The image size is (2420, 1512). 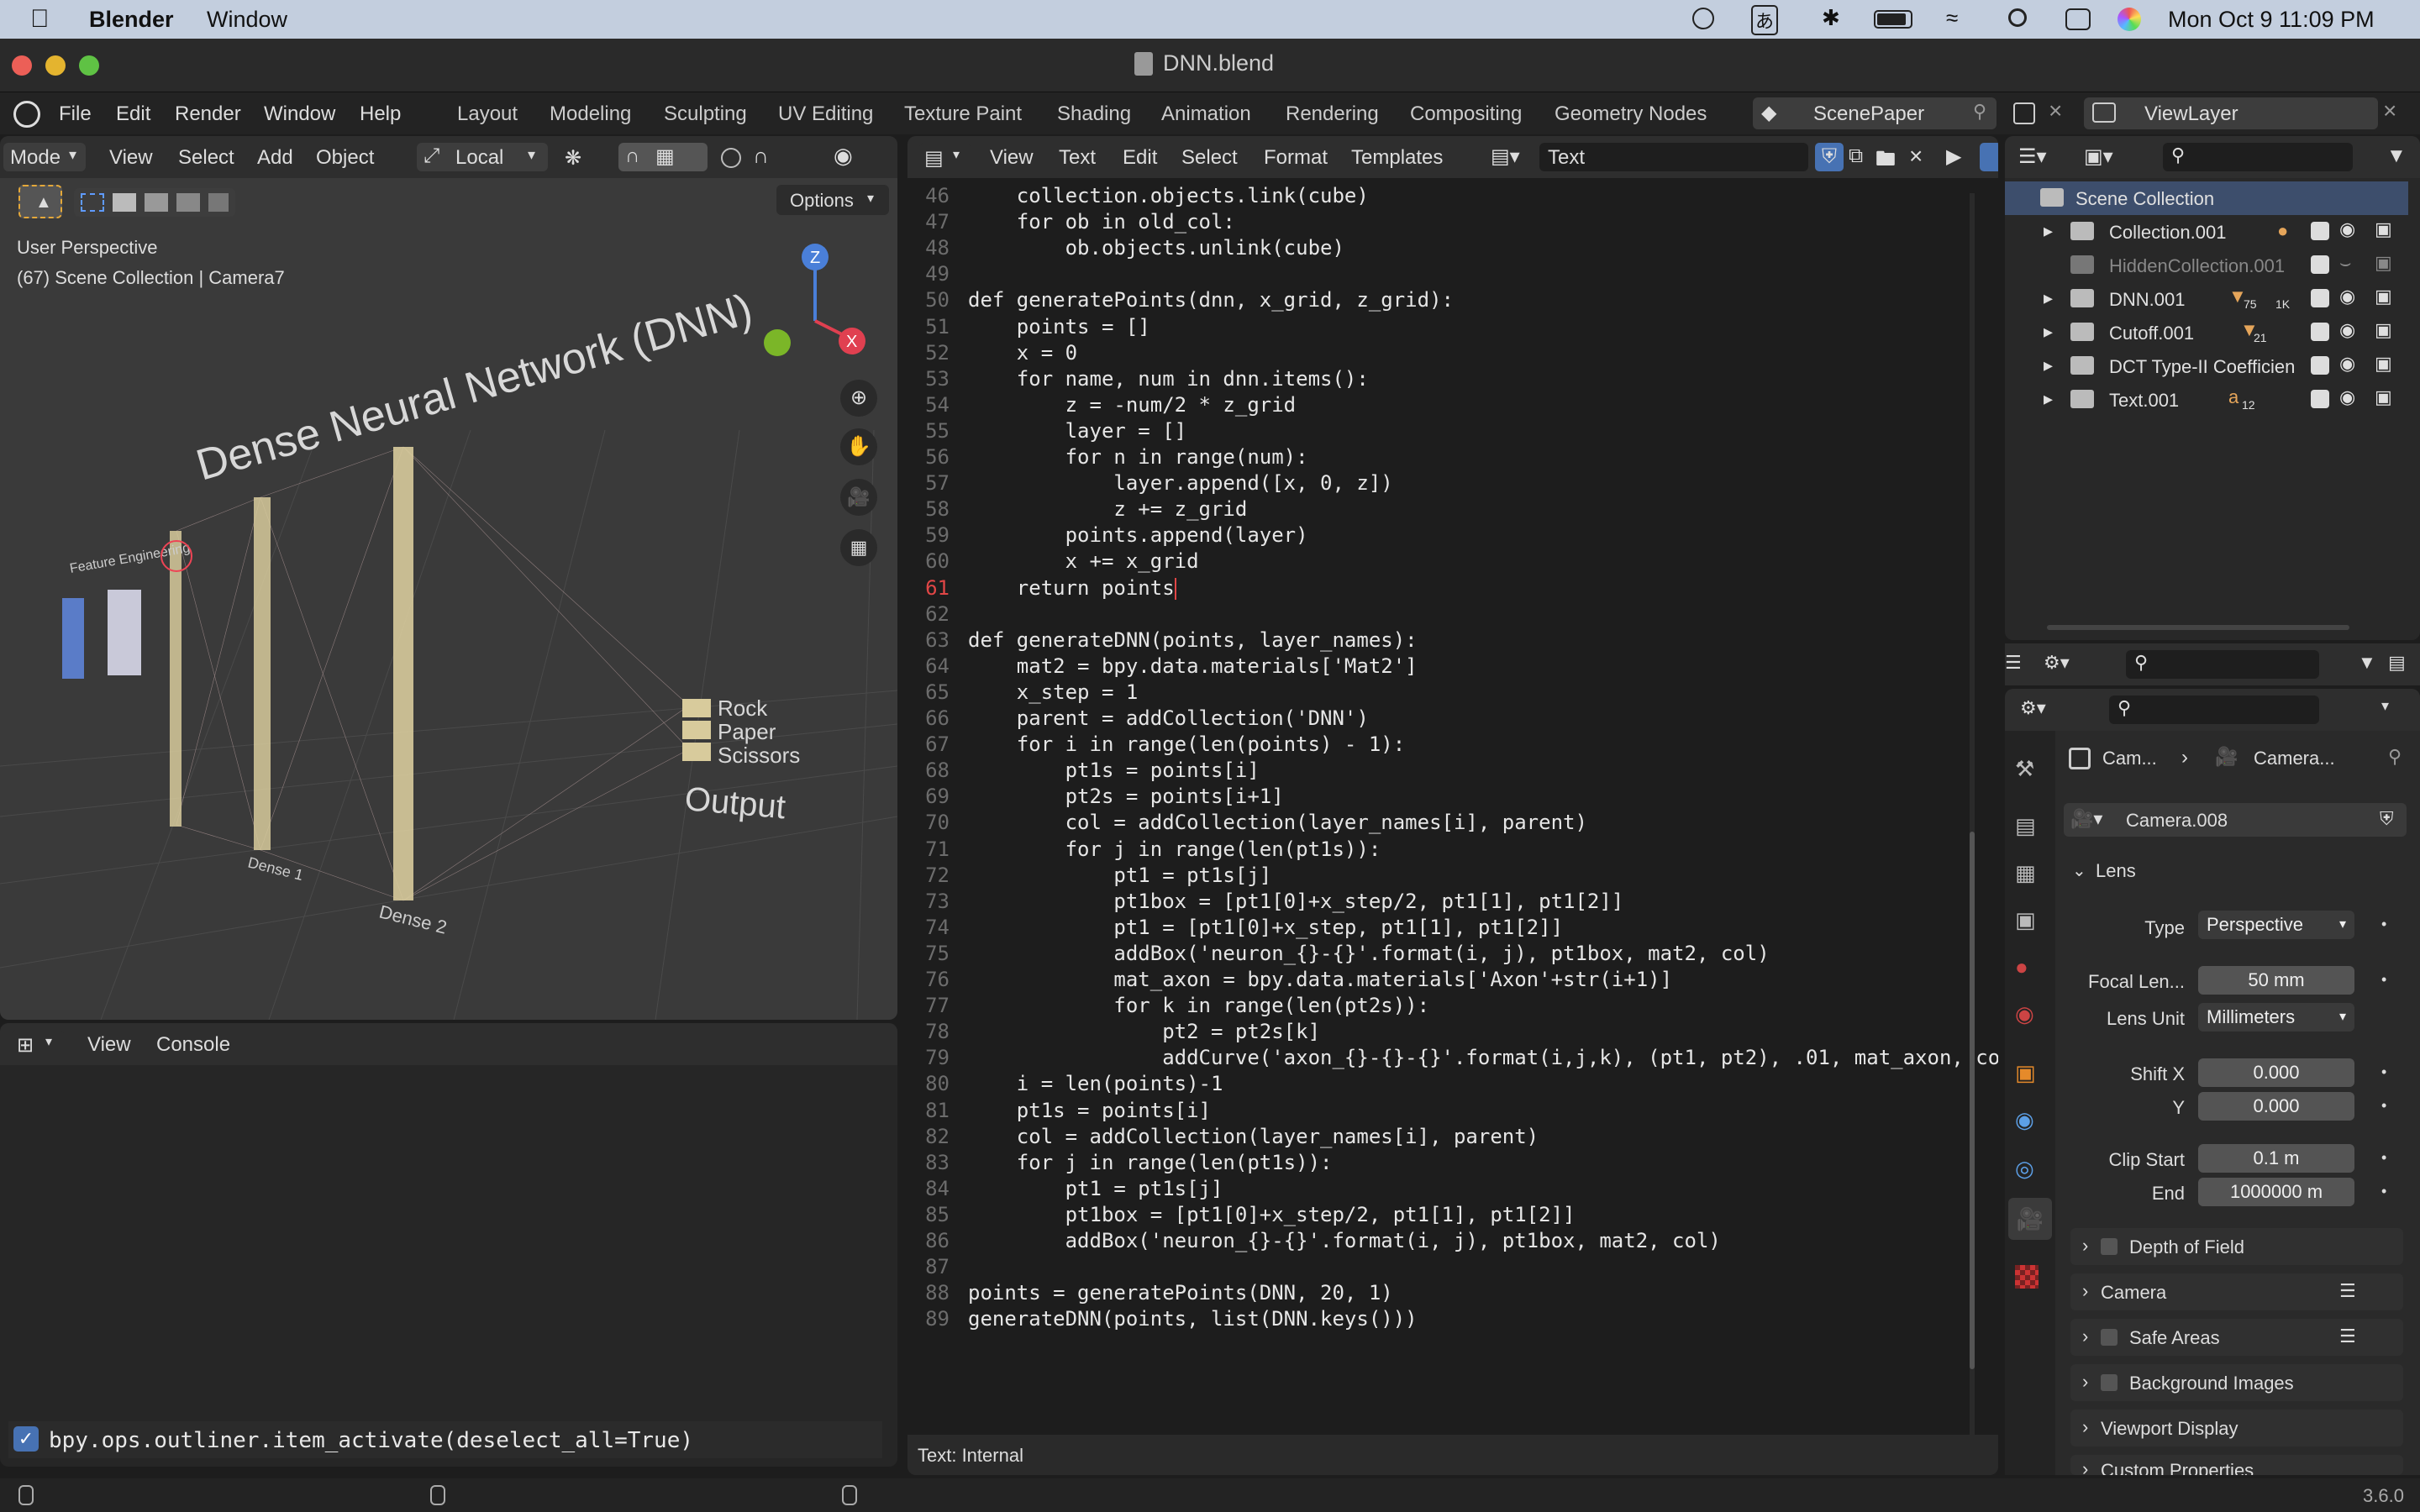 I want to click on code-line: 84 pt1 = pt1s[j], so click(x=1377, y=1189).